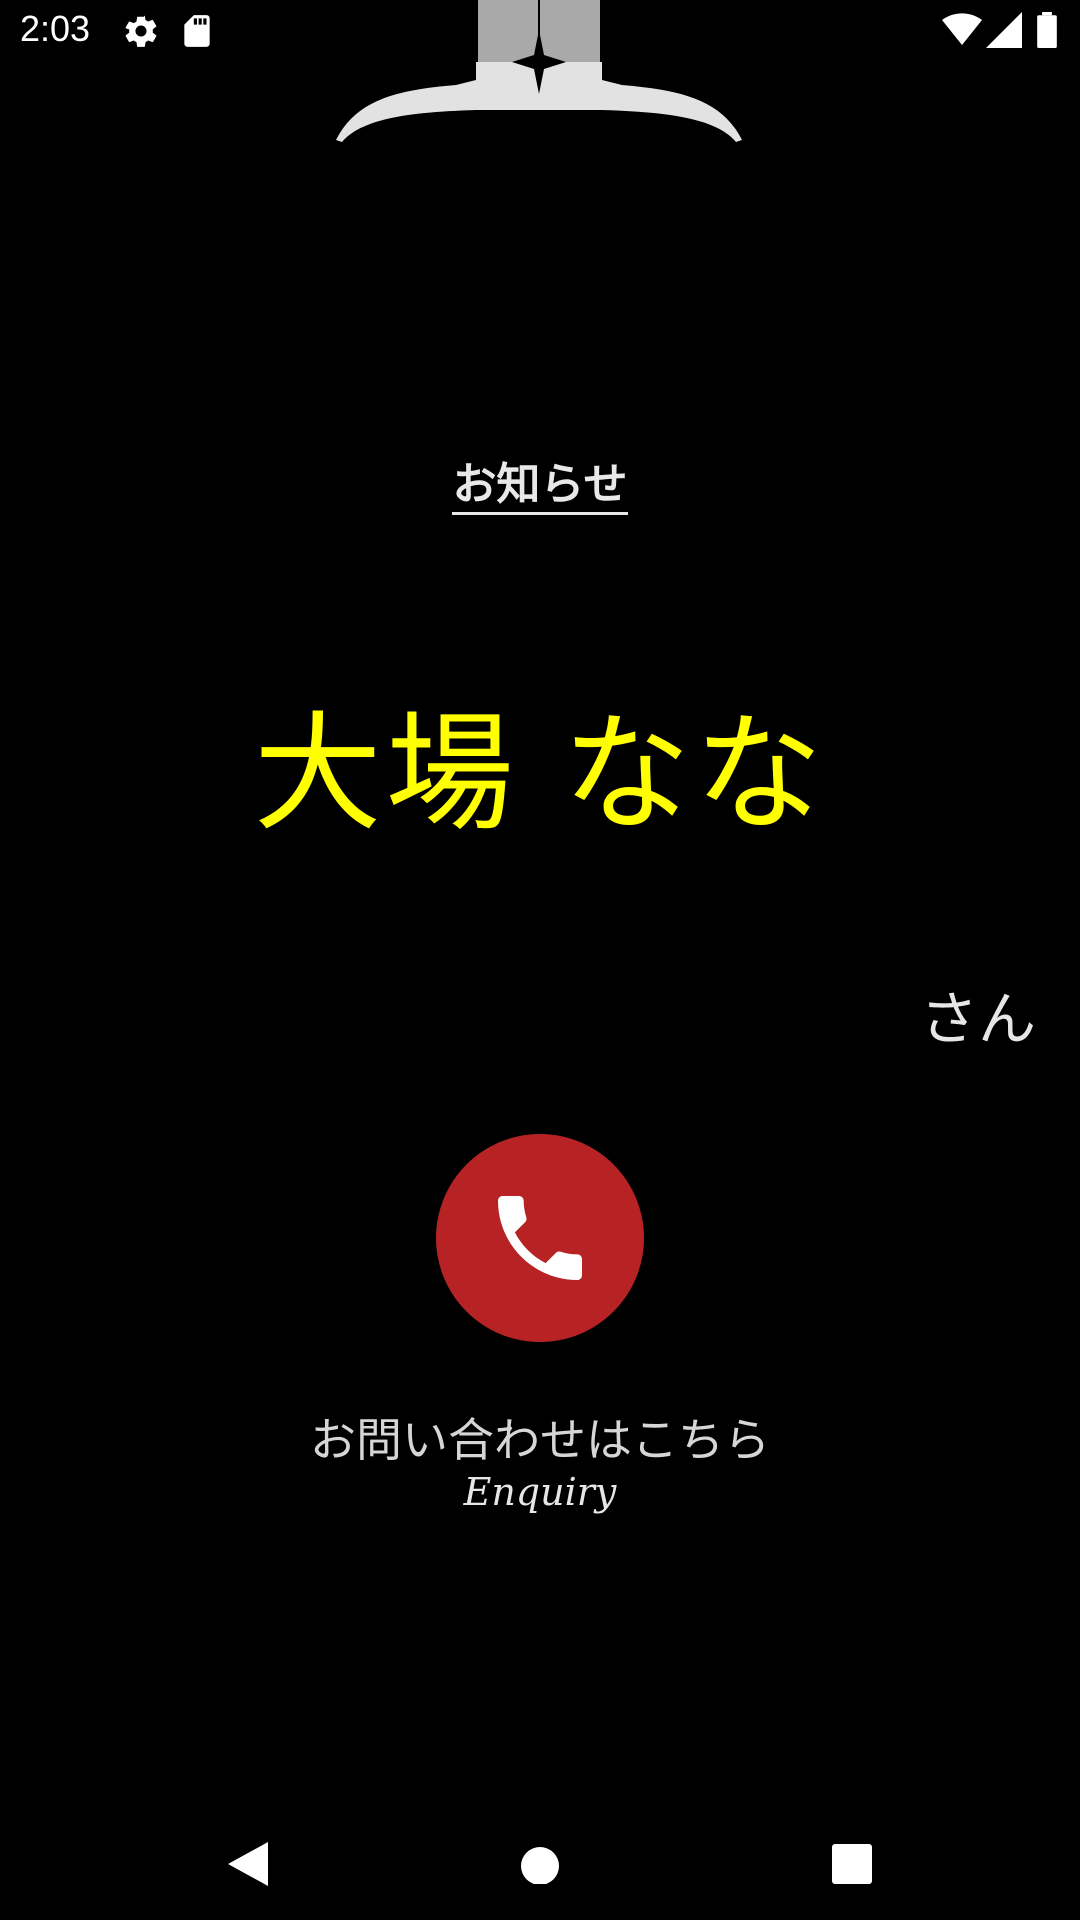 This screenshot has width=1080, height=1920. Describe the element at coordinates (852, 1864) in the screenshot. I see `recents-icon` at that location.